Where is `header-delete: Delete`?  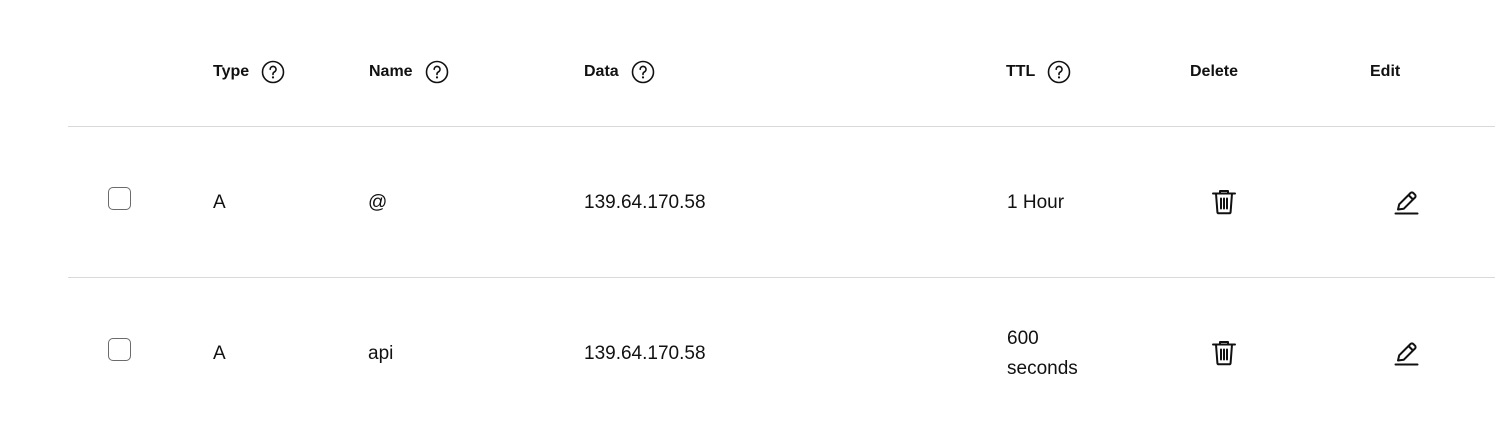 header-delete: Delete is located at coordinates (1214, 72).